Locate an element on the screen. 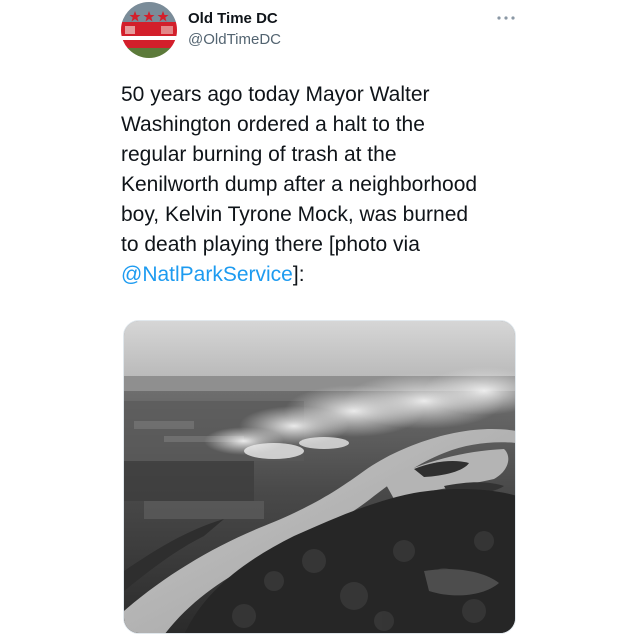 This screenshot has height=640, width=640. more-options-button is located at coordinates (506, 18).